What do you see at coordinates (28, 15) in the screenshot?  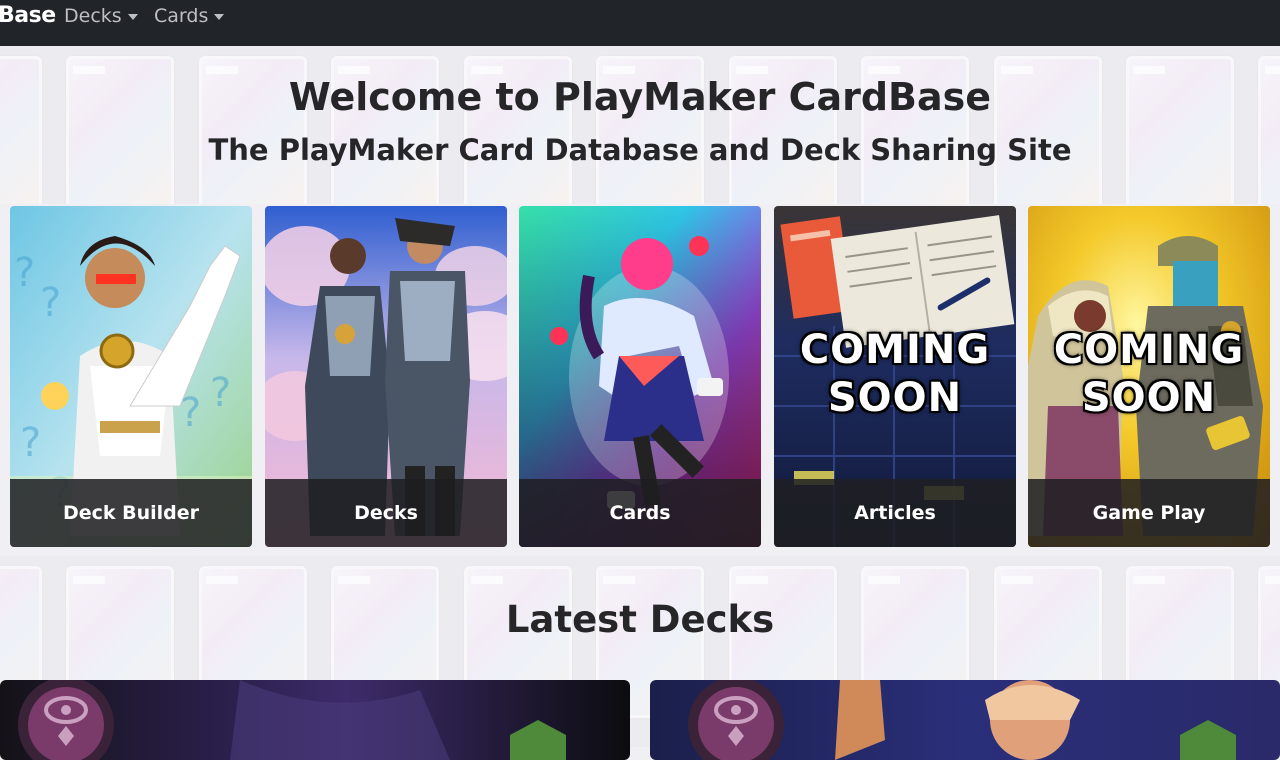 I see `brand-logo-link: Base` at bounding box center [28, 15].